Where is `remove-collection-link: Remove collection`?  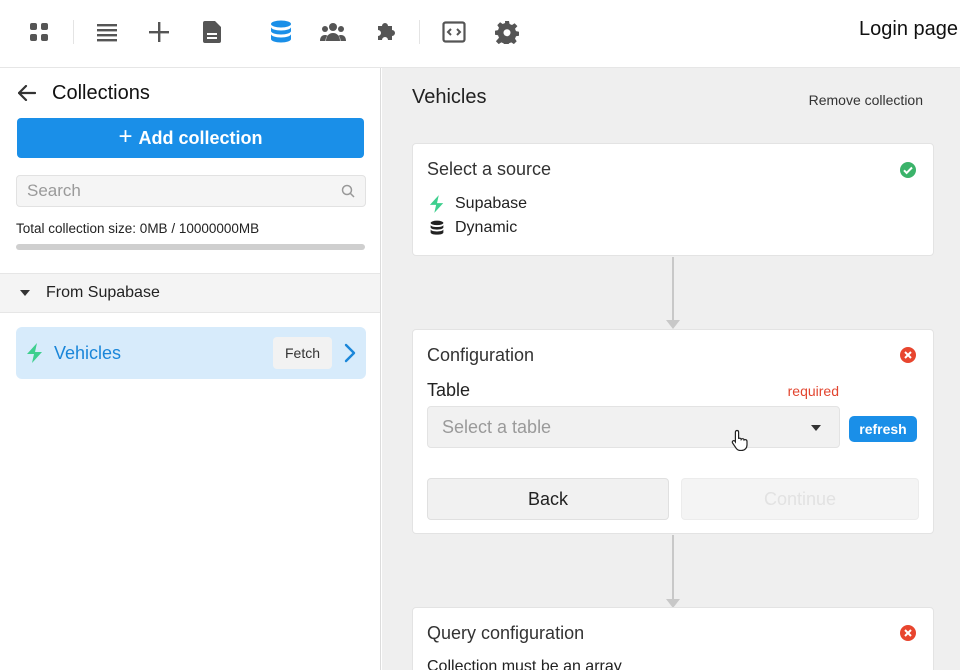
remove-collection-link: Remove collection is located at coordinates (866, 100).